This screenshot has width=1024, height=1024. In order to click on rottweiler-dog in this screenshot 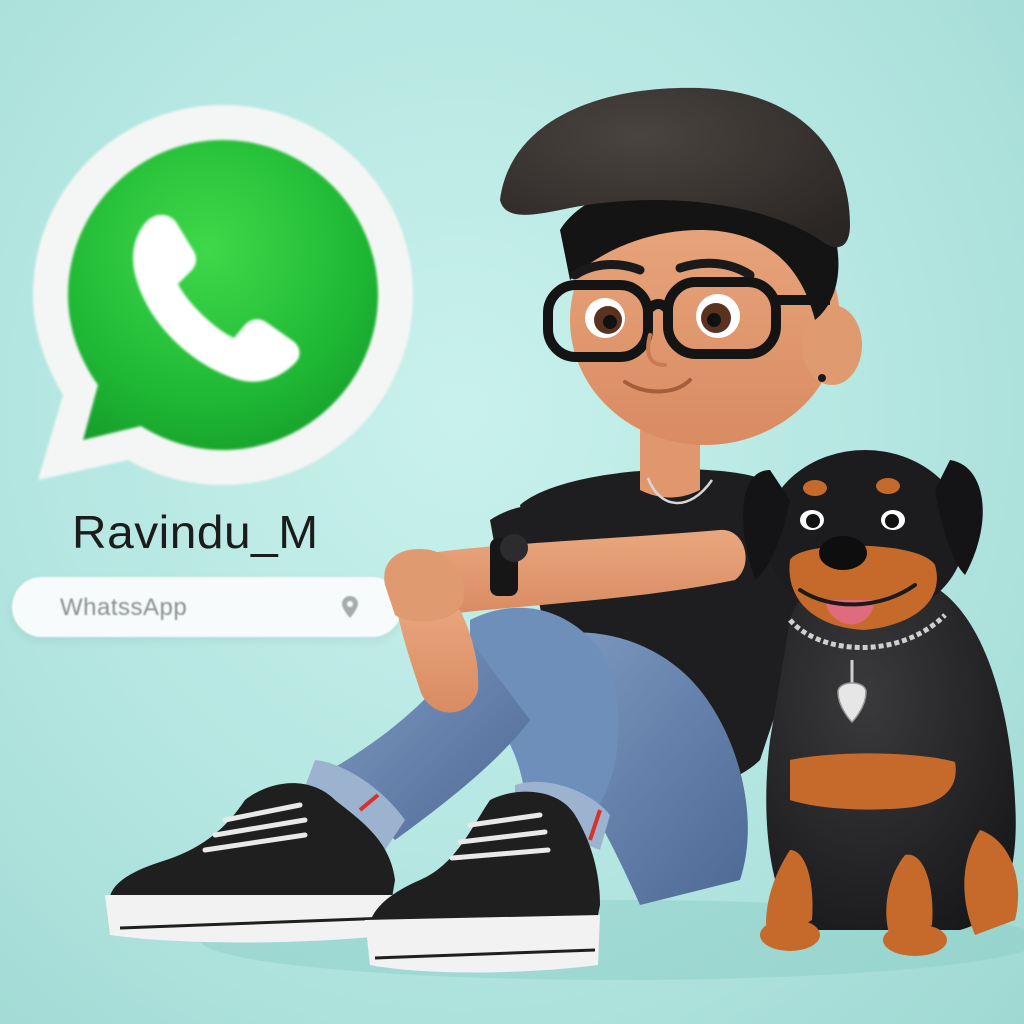, I will do `click(881, 703)`.